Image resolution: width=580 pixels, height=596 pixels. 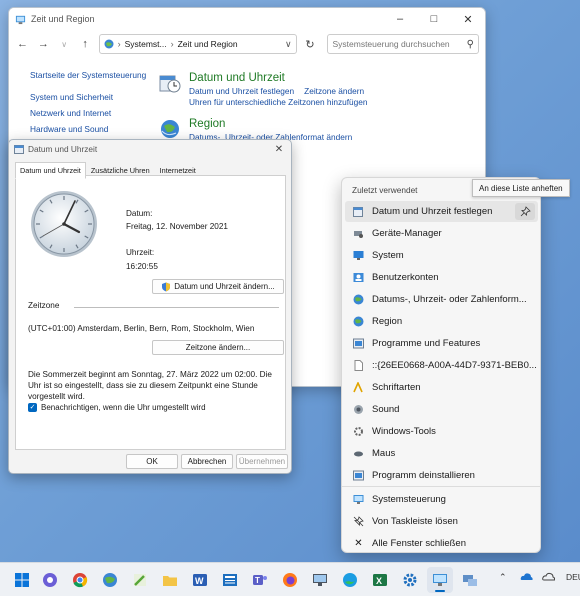 What do you see at coordinates (358, 453) in the screenshot?
I see `mouse-icon` at bounding box center [358, 453].